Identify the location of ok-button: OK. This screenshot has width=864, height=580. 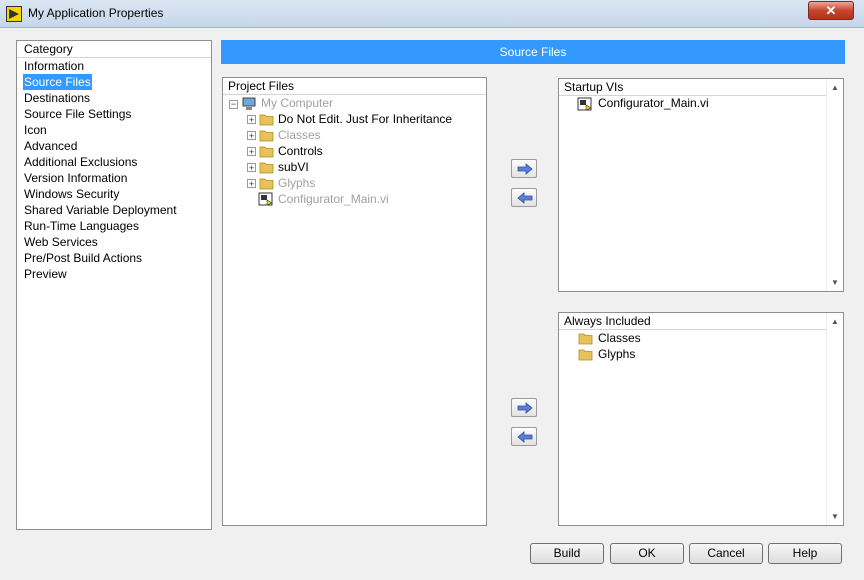
(647, 553).